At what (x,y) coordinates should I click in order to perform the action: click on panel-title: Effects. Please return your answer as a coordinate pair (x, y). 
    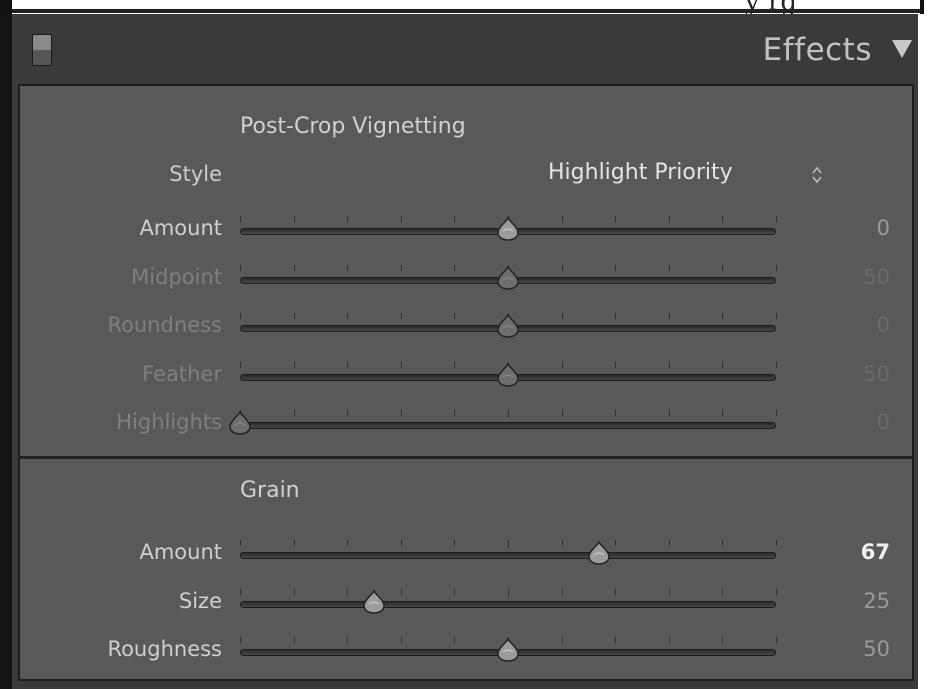
    Looking at the image, I should click on (817, 50).